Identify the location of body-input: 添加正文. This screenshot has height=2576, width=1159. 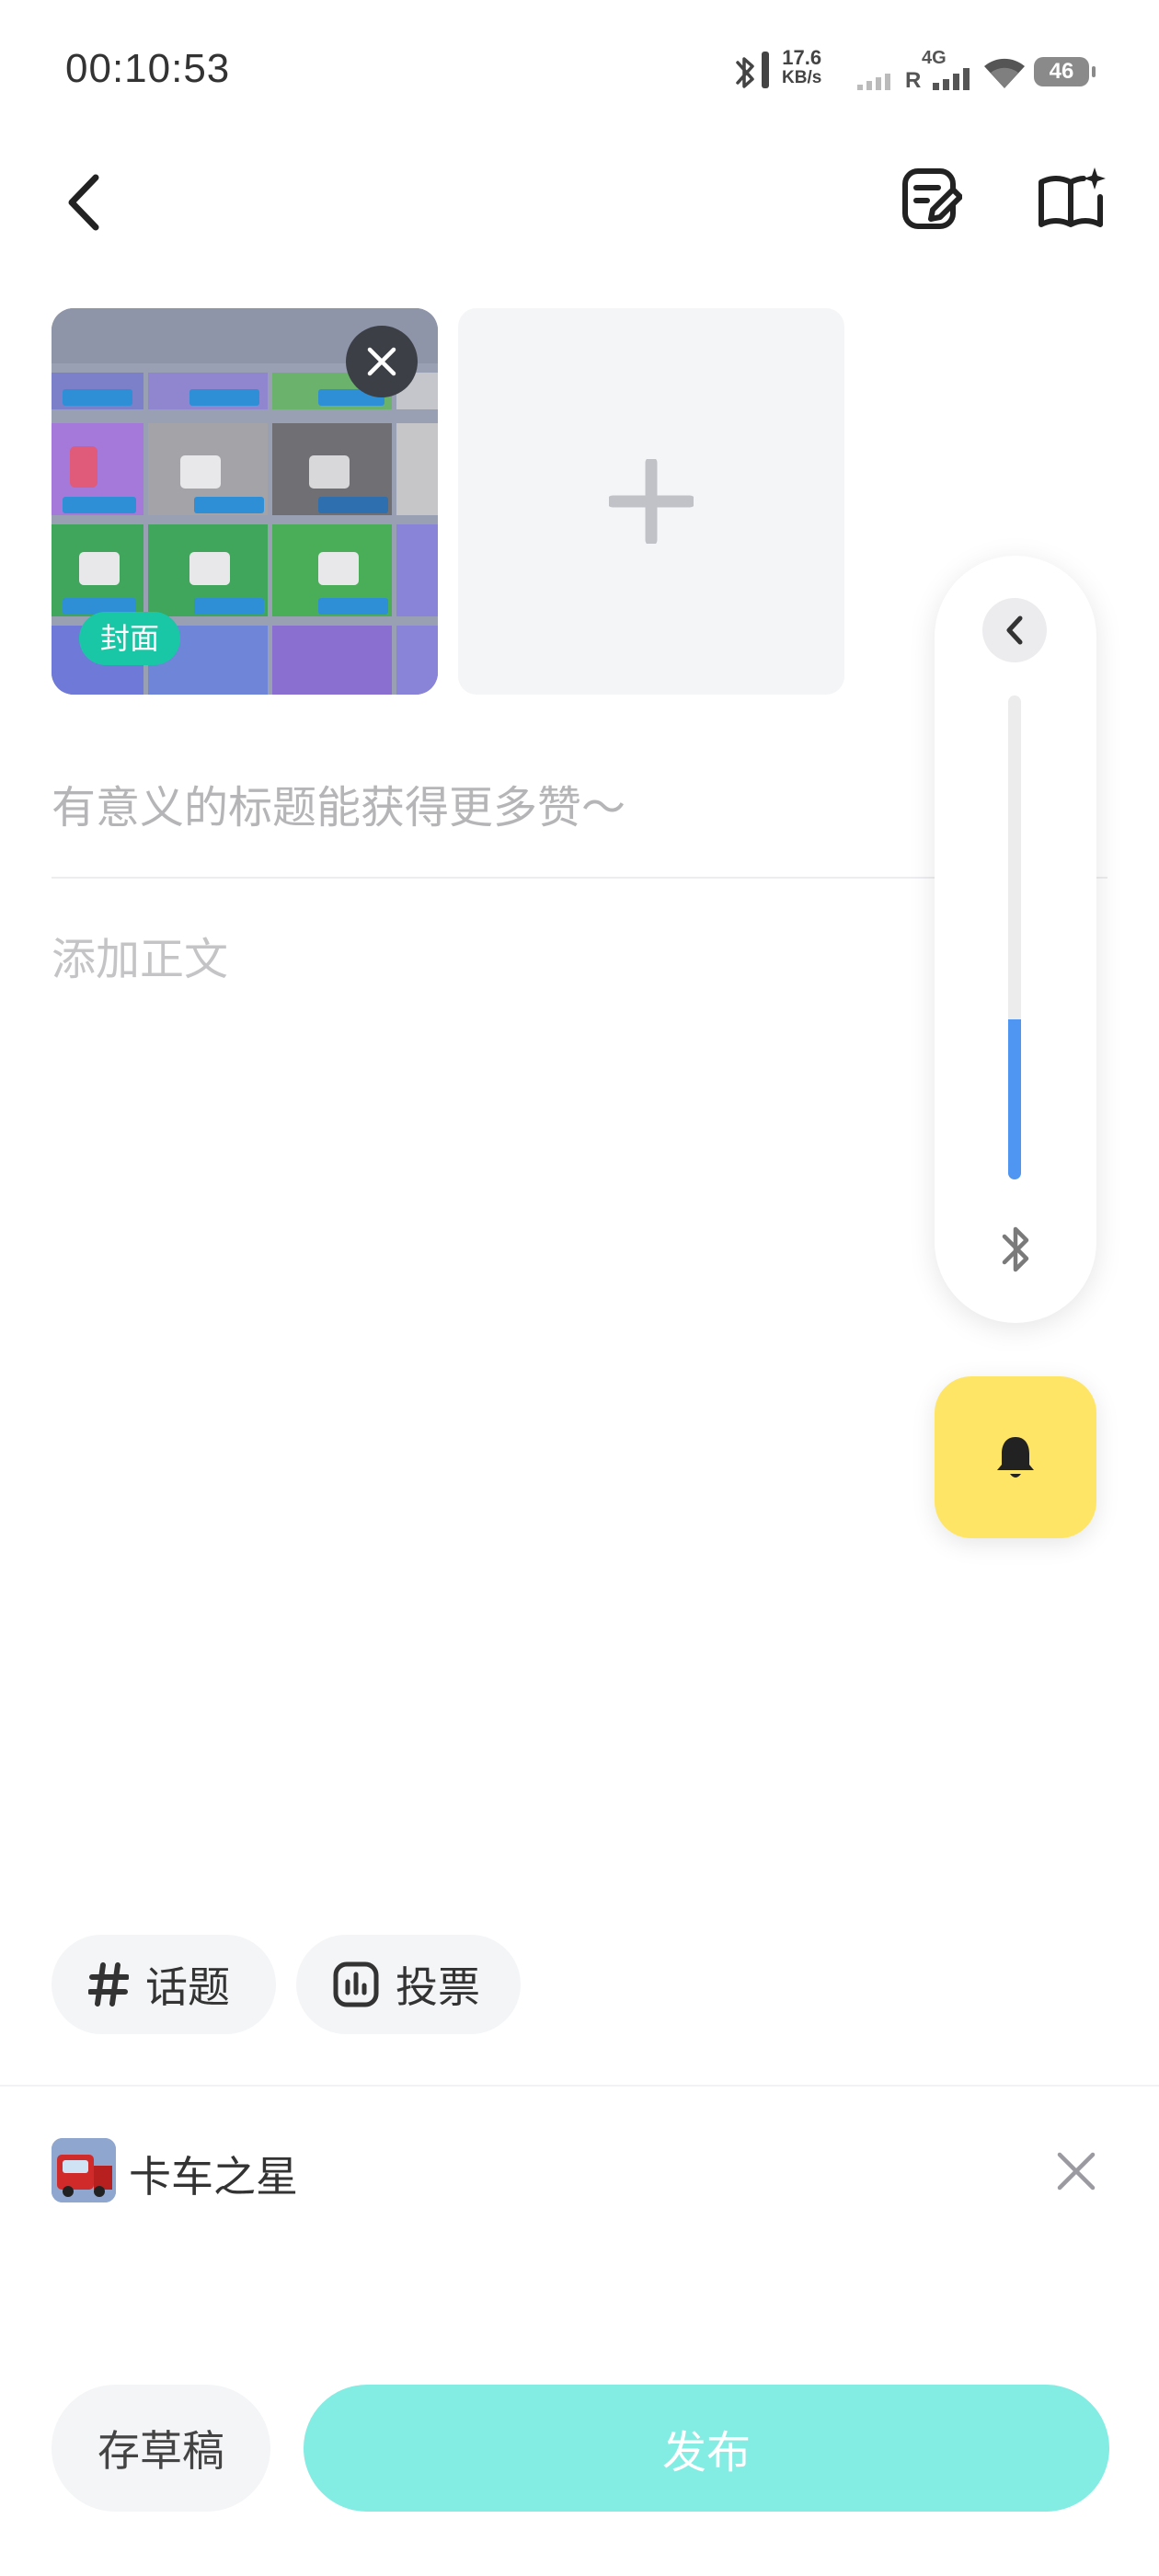
(140, 955).